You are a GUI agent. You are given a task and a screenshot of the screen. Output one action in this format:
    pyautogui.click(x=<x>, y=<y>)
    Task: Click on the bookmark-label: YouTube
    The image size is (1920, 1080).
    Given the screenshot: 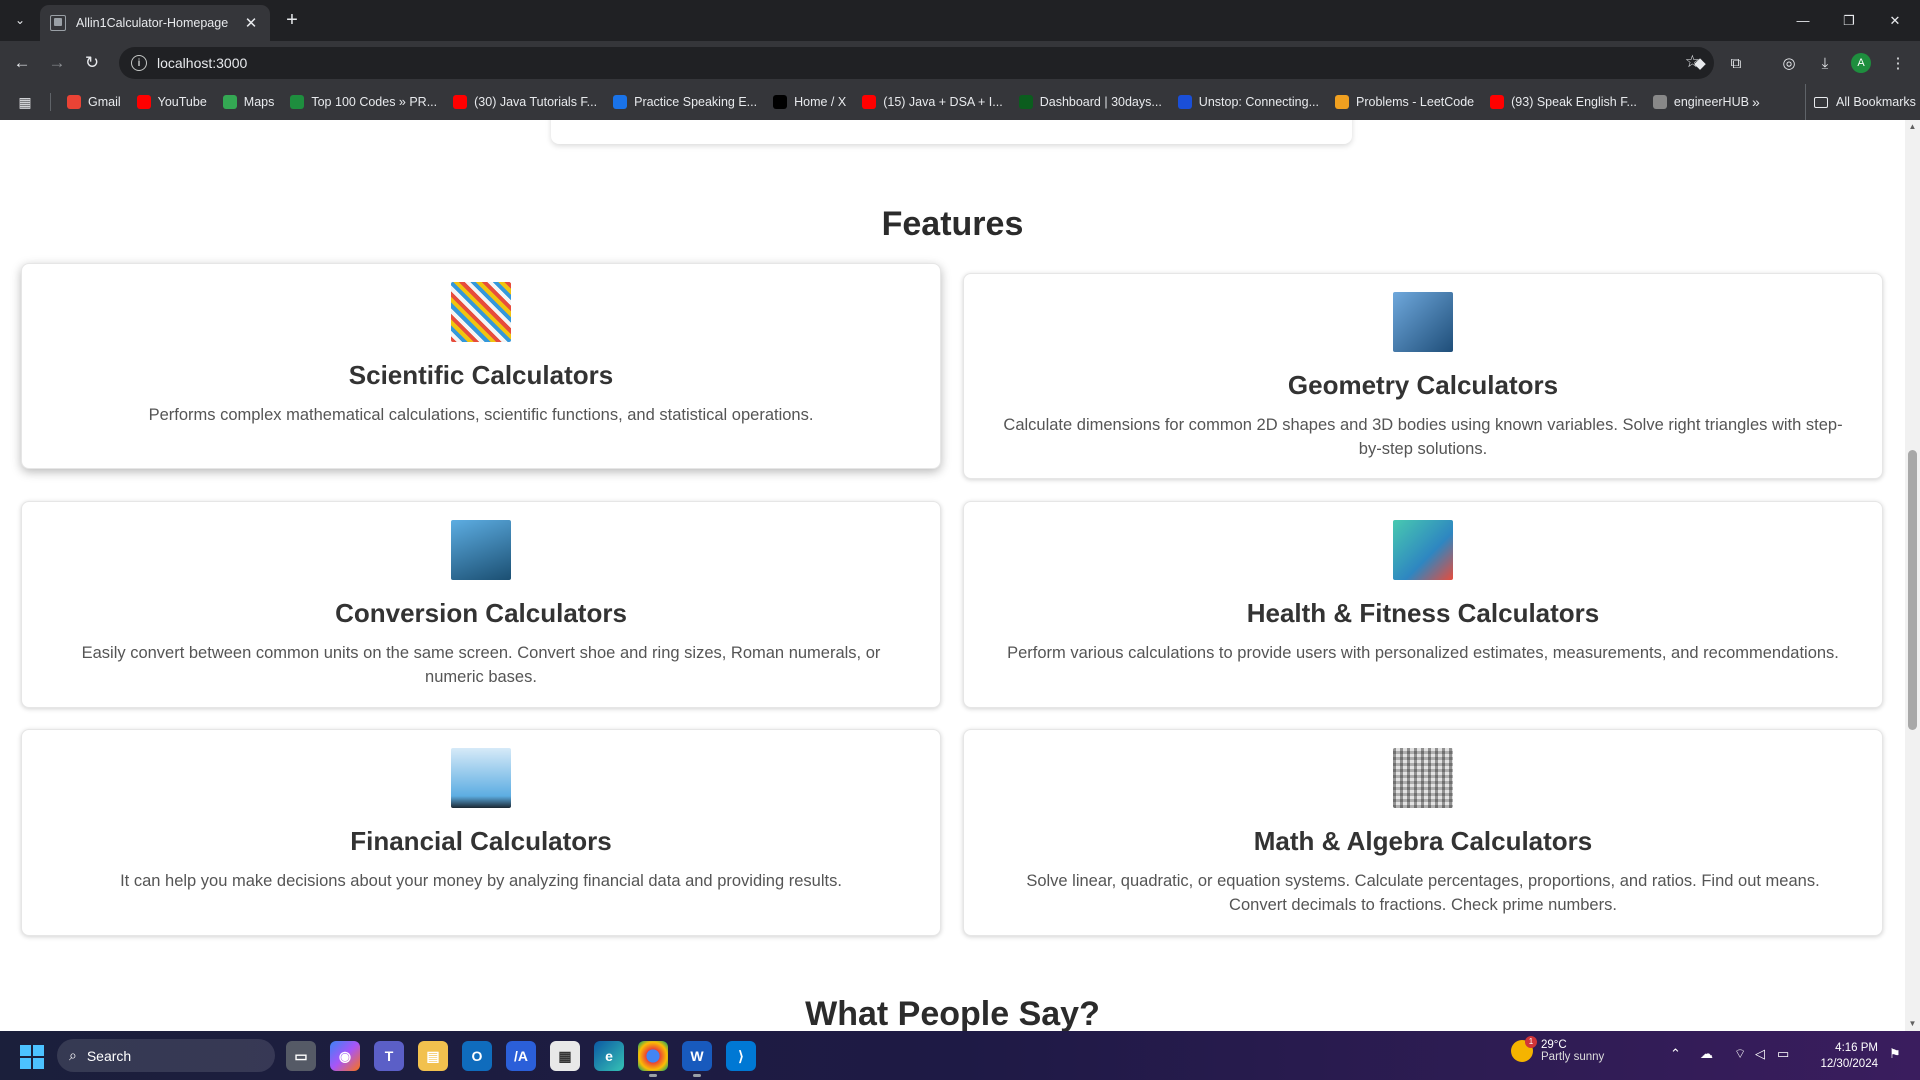 What is the action you would take?
    pyautogui.click(x=182, y=102)
    